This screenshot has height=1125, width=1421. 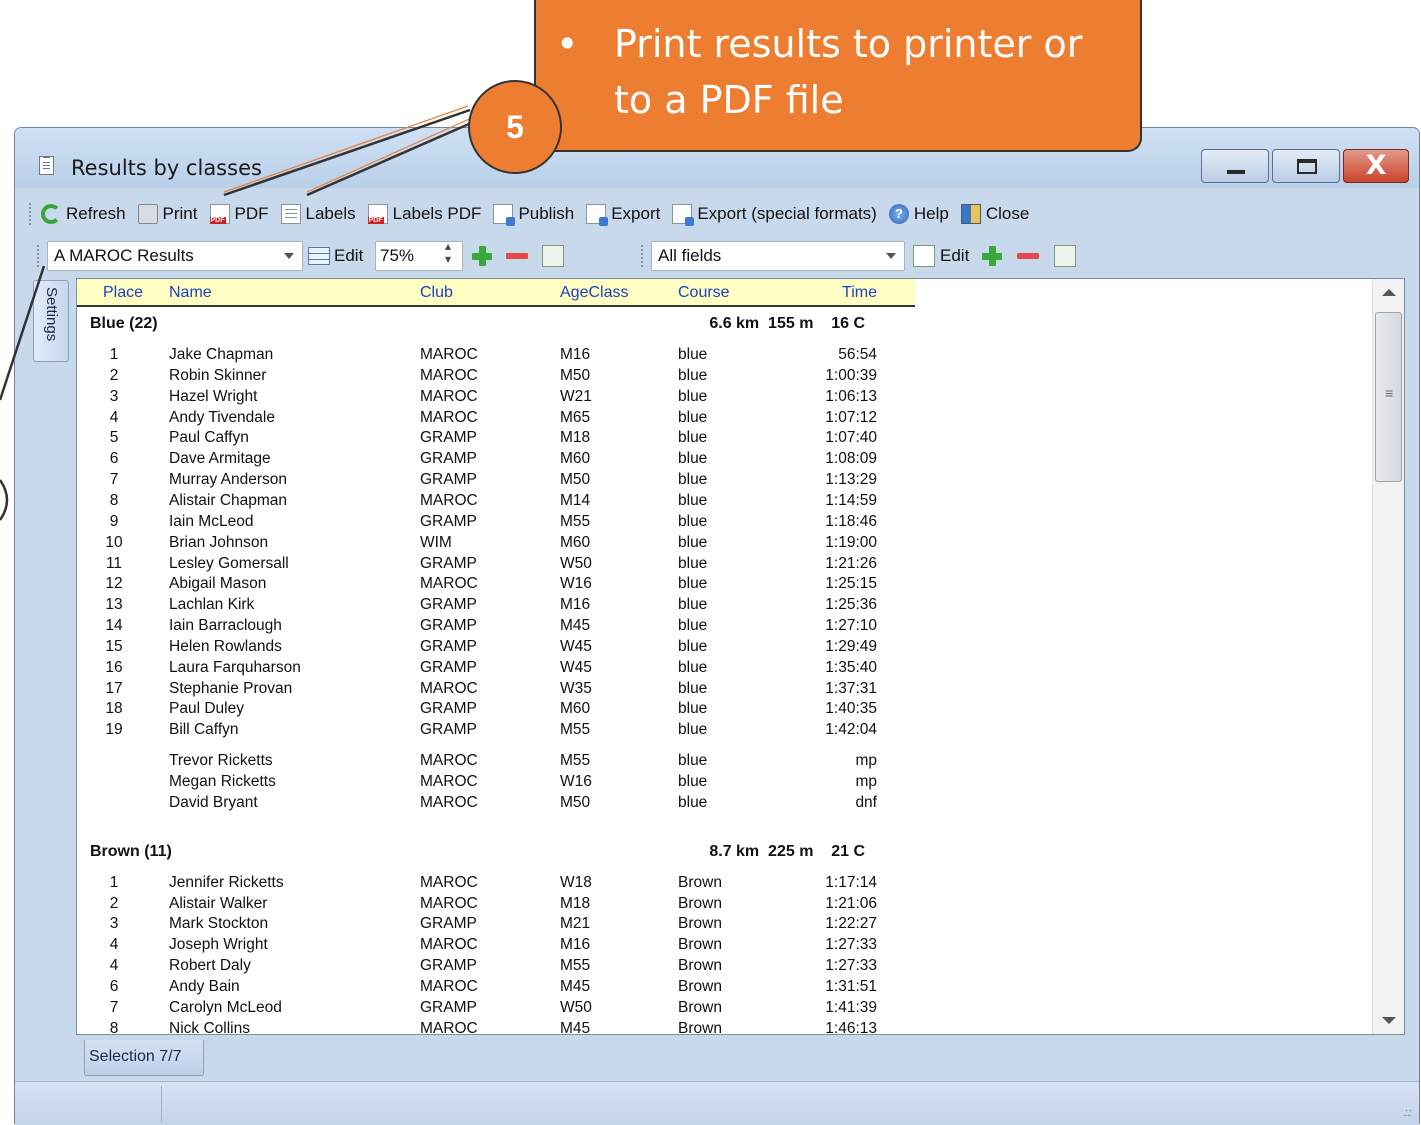 I want to click on result-row: 6 Andy Bain MAROC M45 Brown 1:31:51, so click(x=496, y=988).